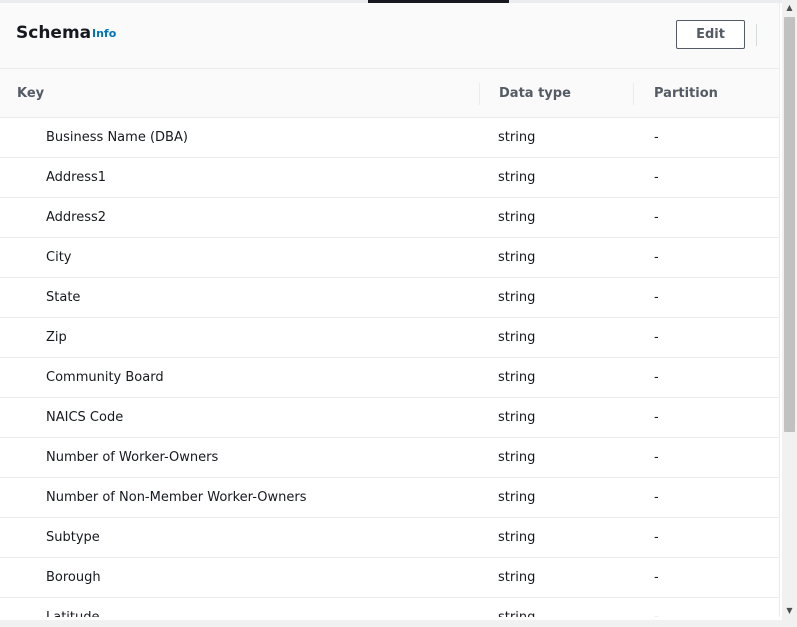  I want to click on scrollbar-thumb, so click(789, 224).